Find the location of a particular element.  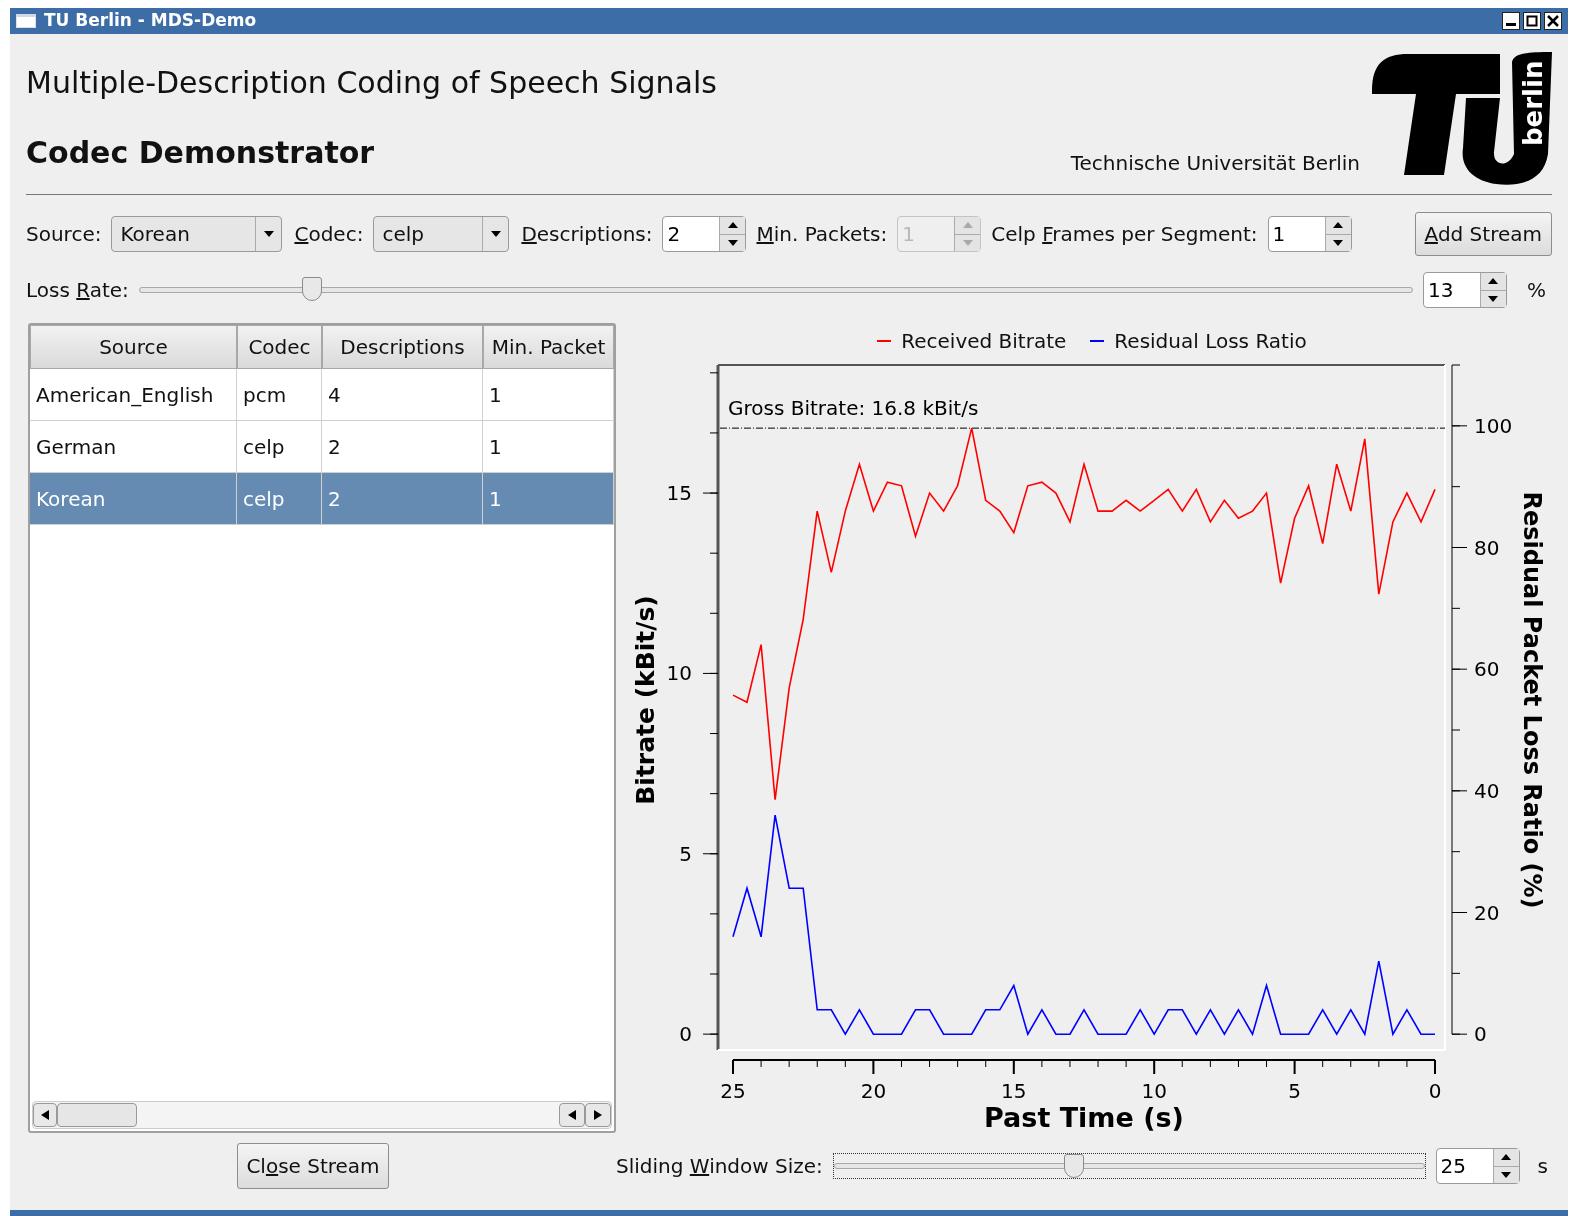

field-label: Min. Packets: is located at coordinates (822, 234).